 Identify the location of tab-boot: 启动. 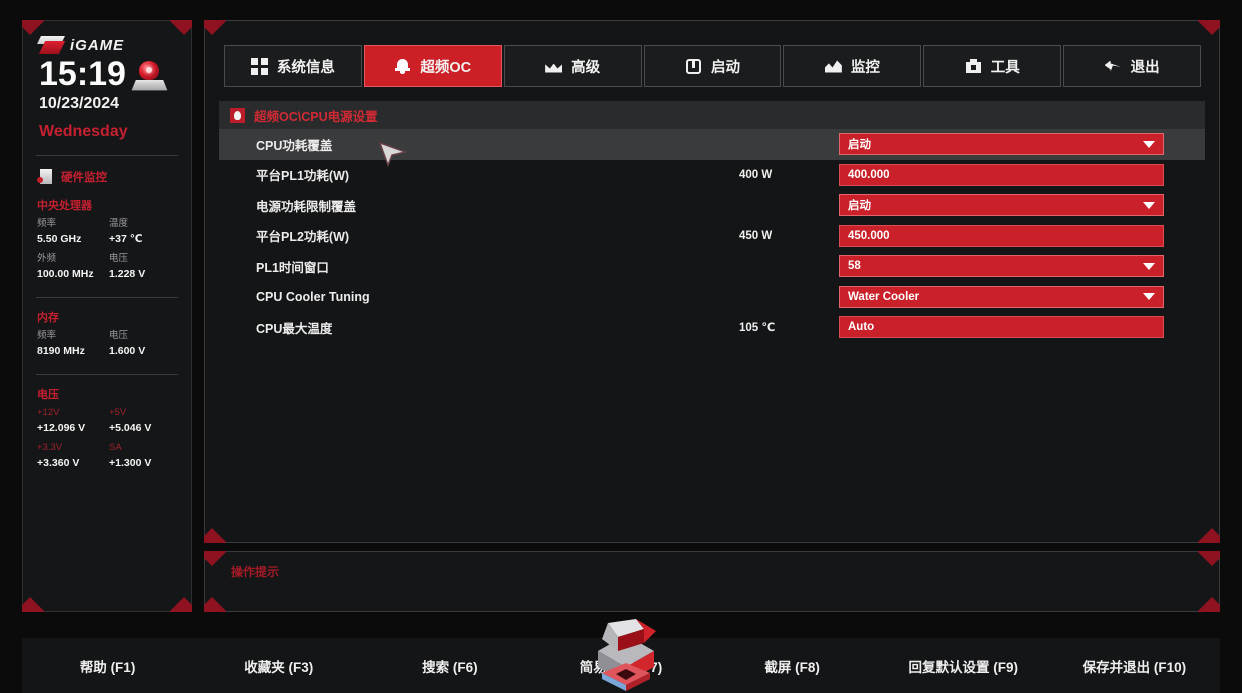
(712, 66).